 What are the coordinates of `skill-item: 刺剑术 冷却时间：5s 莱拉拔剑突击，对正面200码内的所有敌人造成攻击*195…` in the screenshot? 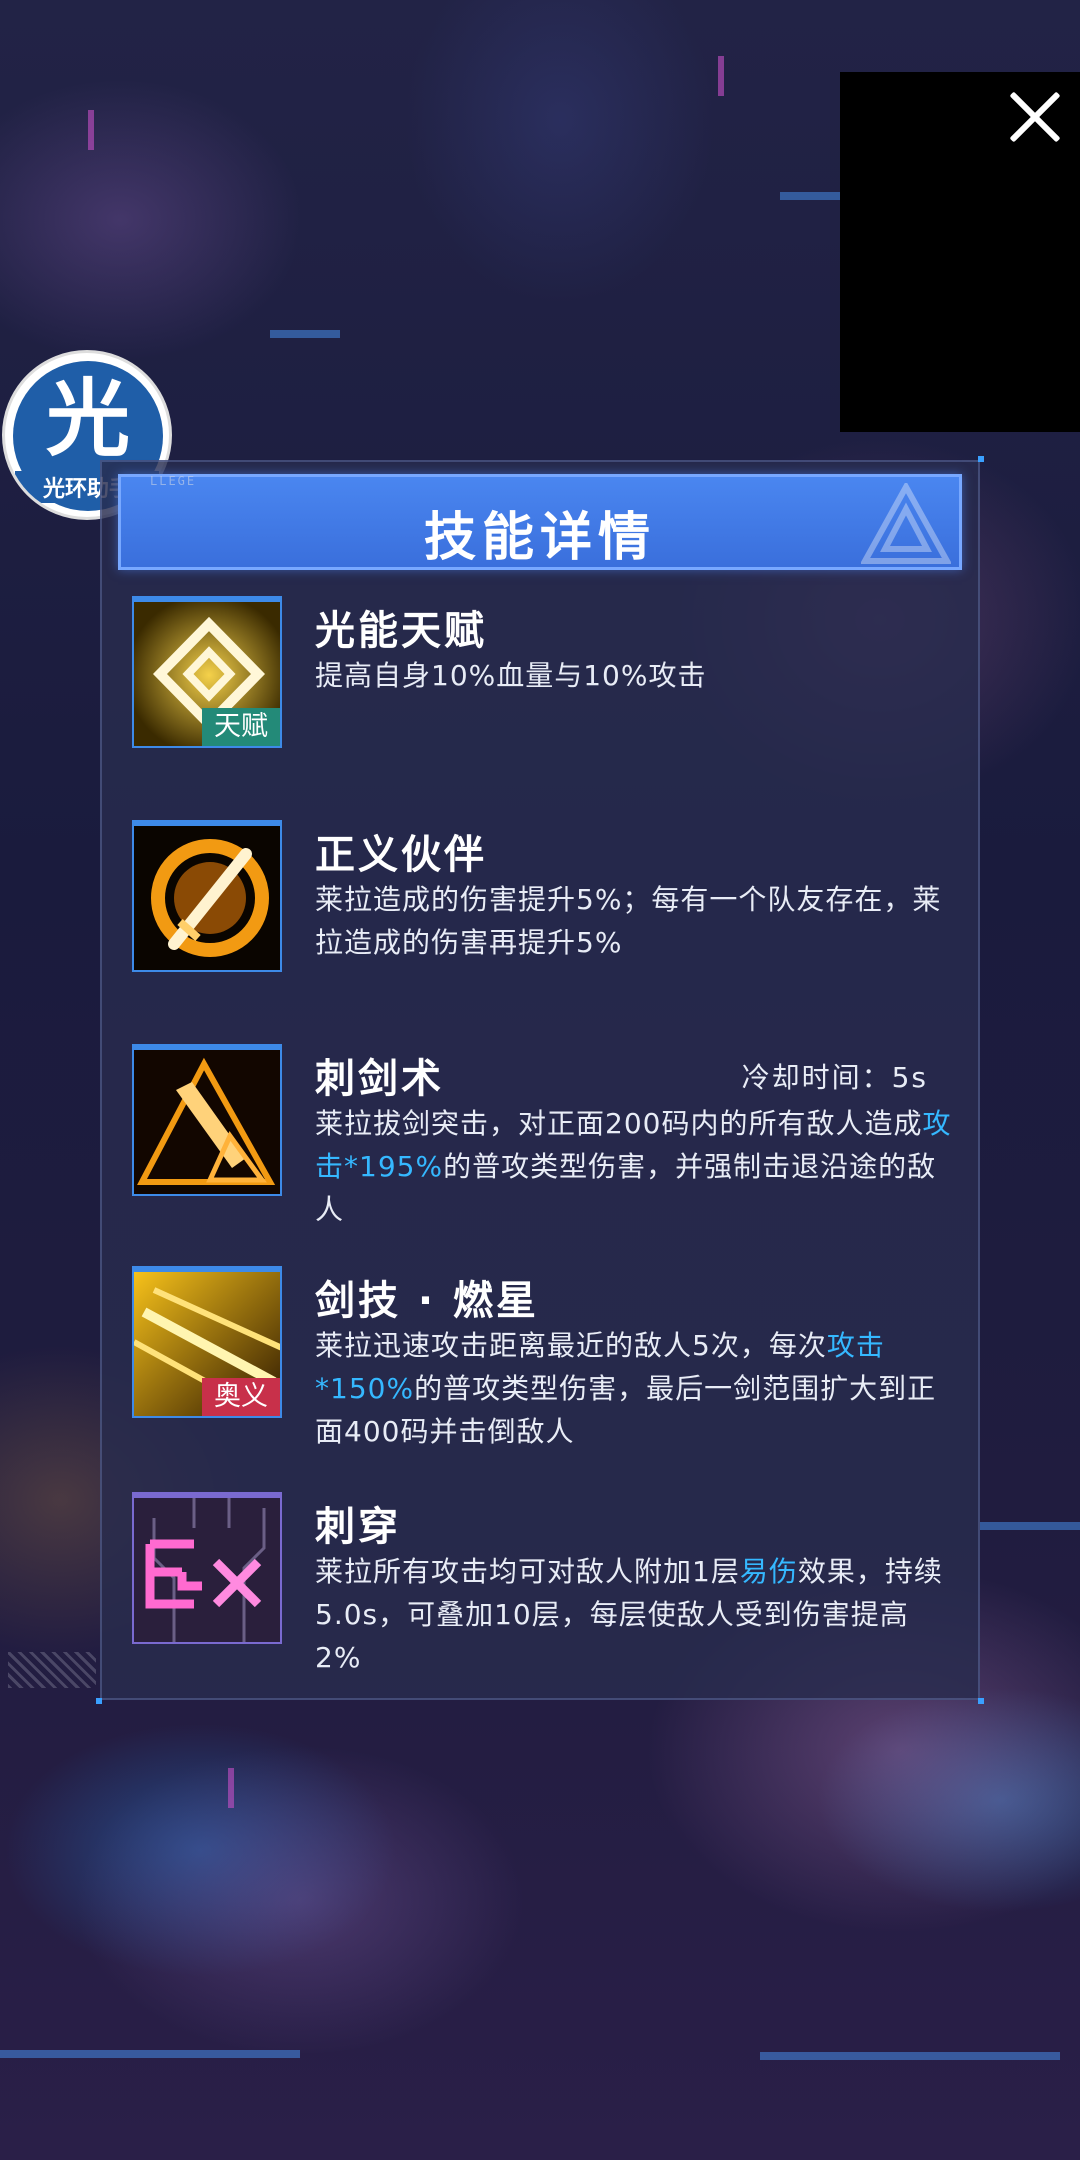 It's located at (540, 1135).